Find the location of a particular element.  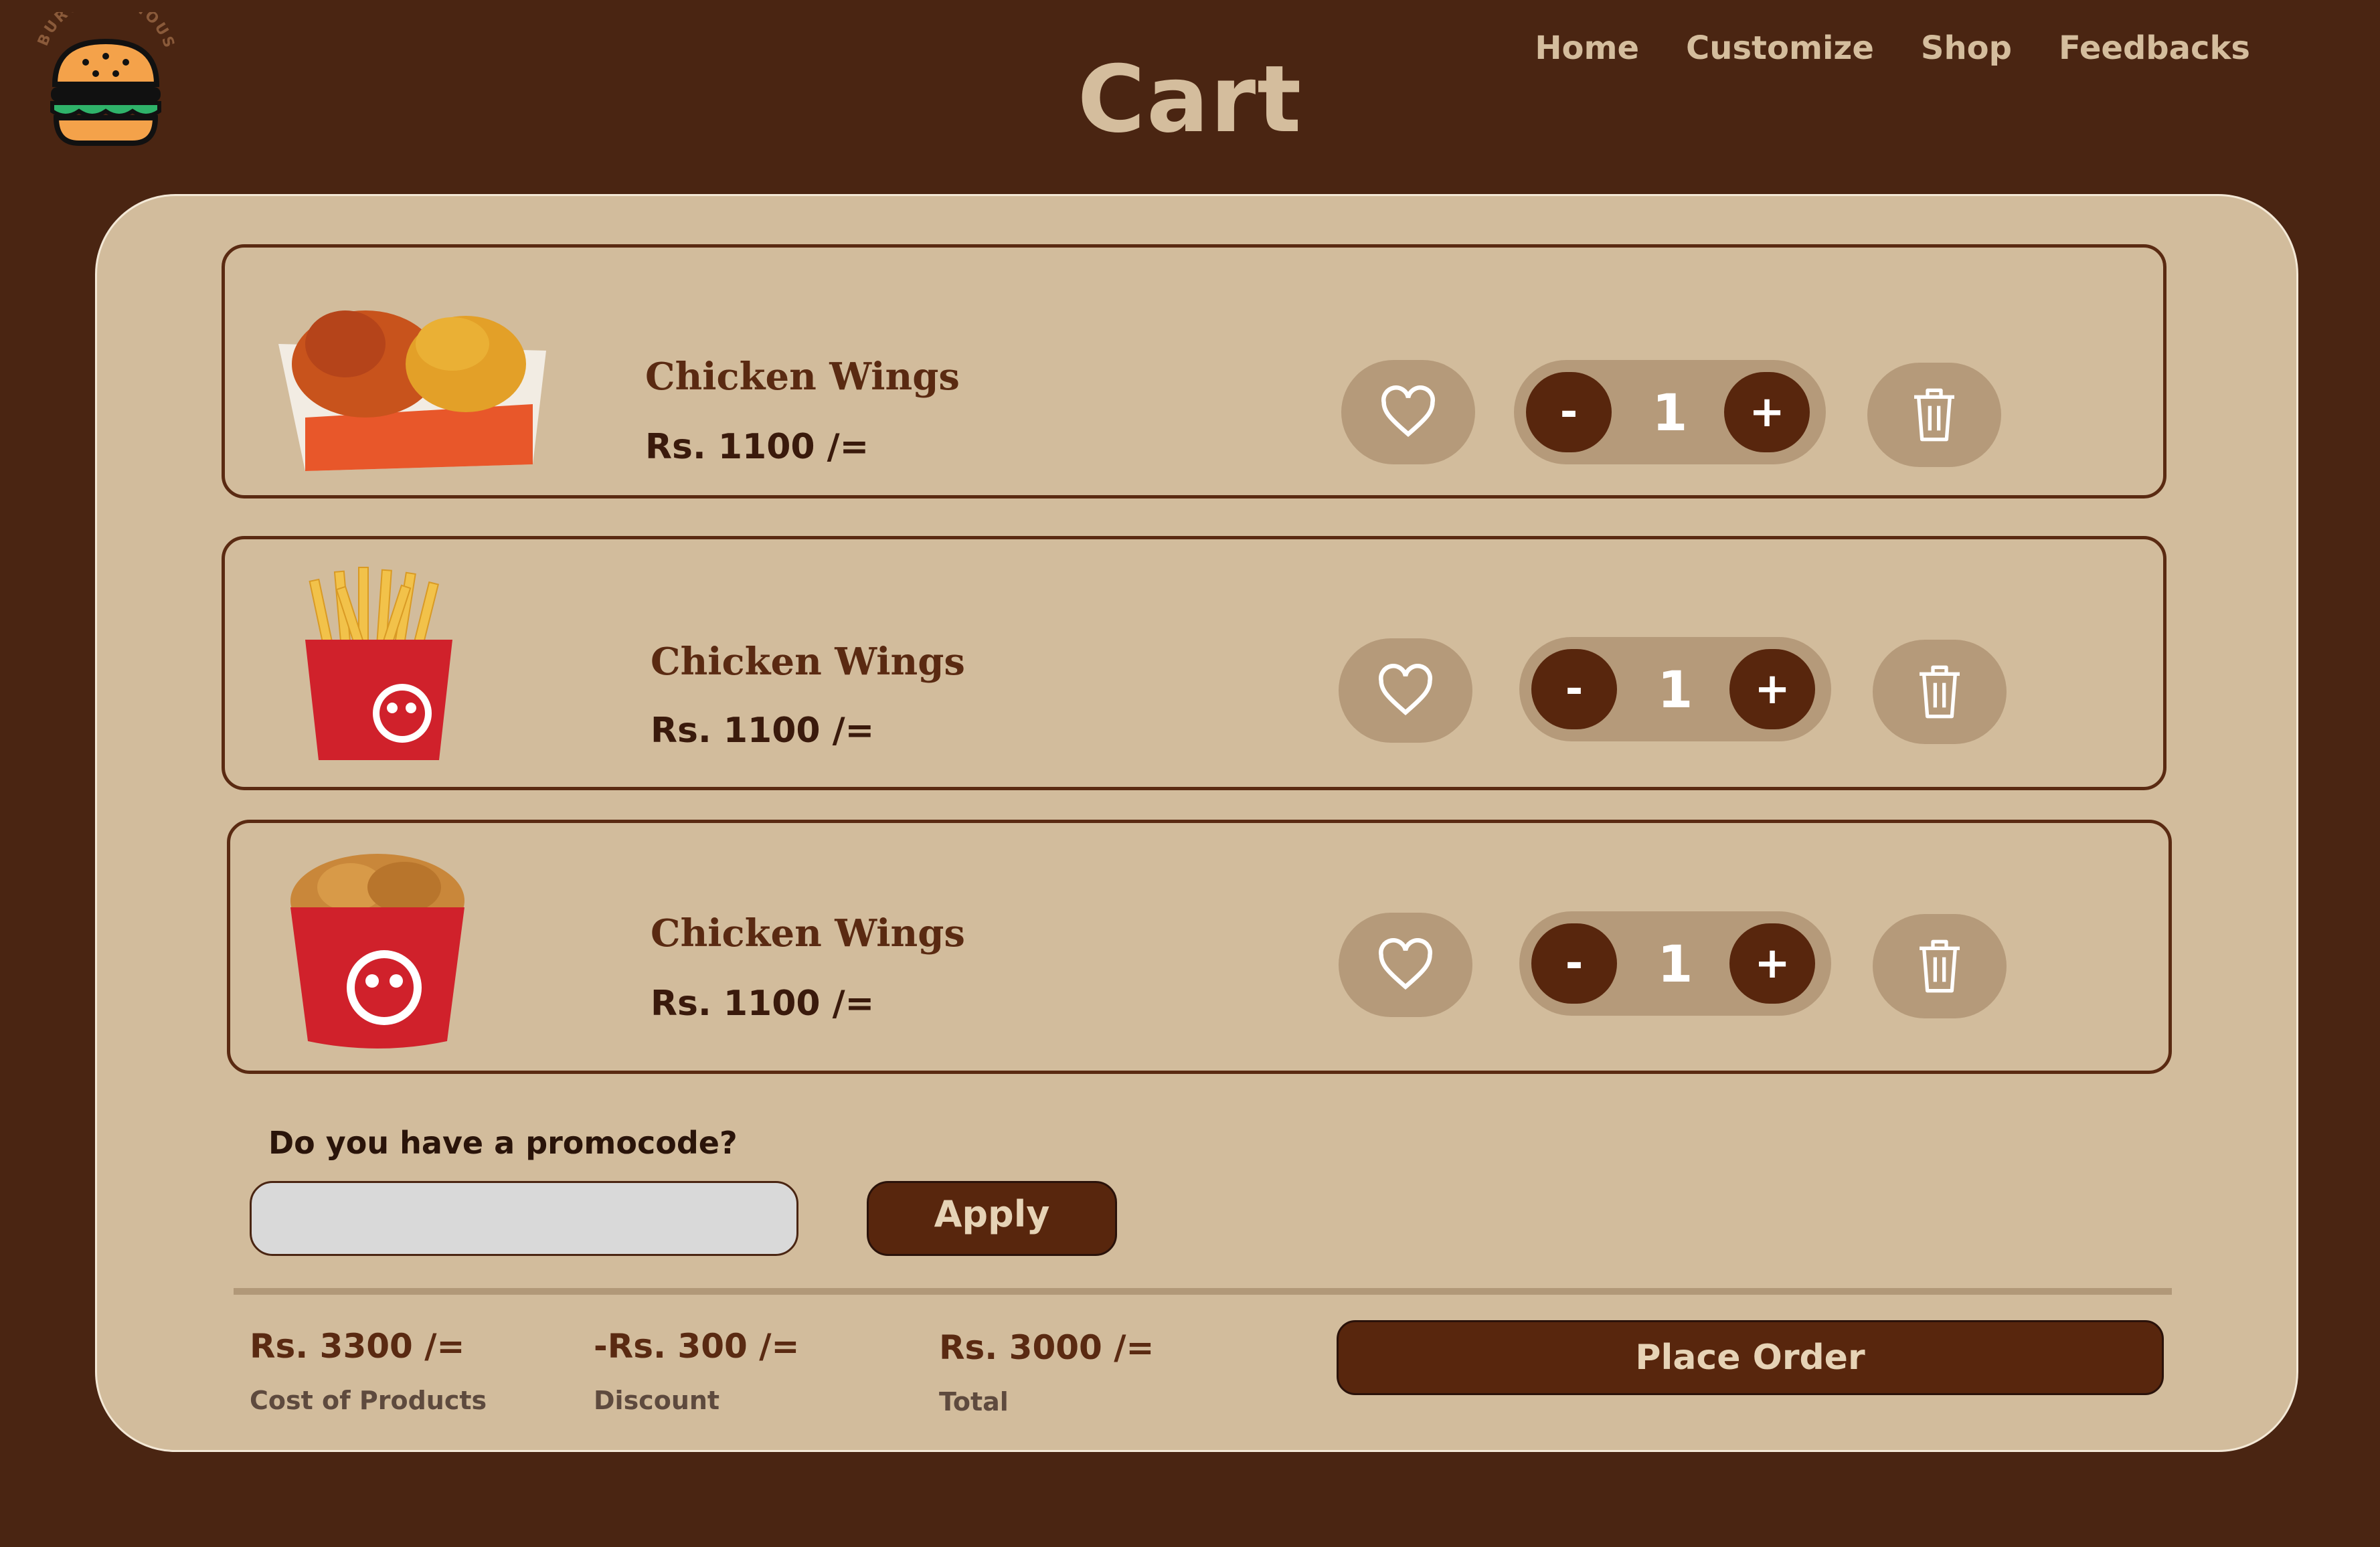

top-nav: Home Customize Shop Feedbacks is located at coordinates (1869, 48).